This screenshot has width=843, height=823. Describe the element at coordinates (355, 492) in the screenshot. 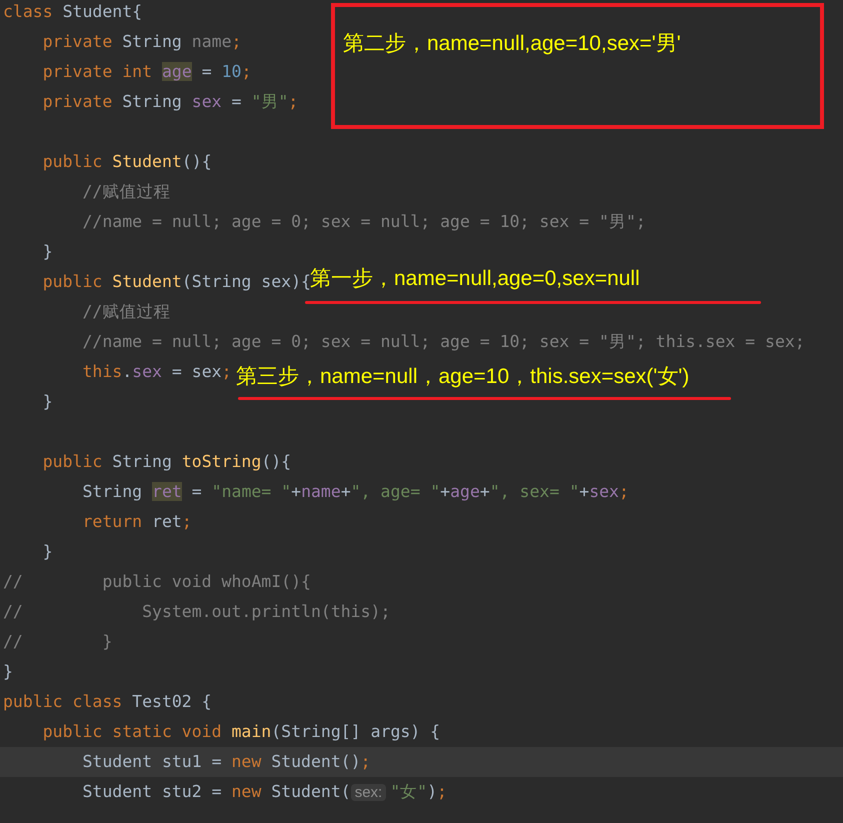

I see `code-line: String ret = "name= "+name+", age= "+age+", sex= "+sex;` at that location.